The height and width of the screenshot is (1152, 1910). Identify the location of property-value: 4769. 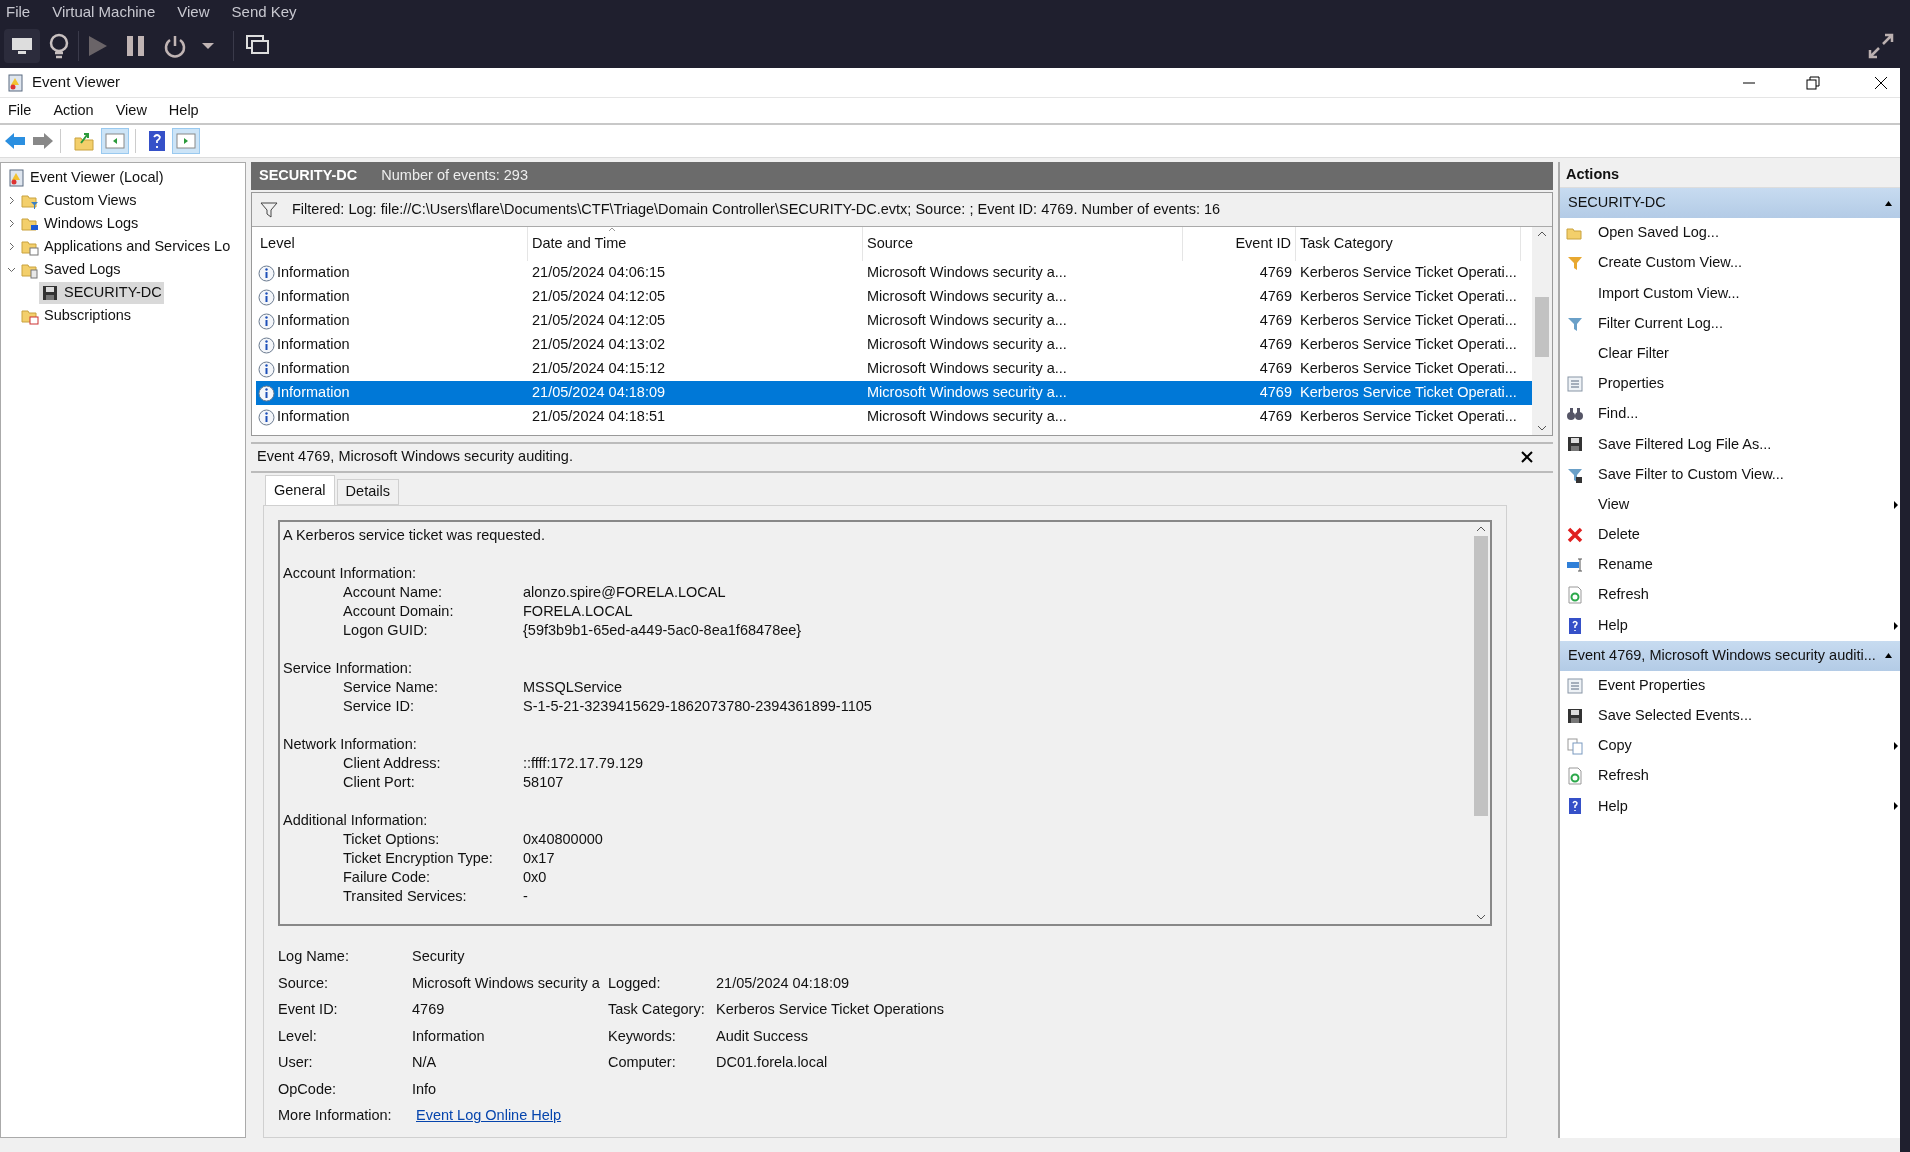
(428, 1009).